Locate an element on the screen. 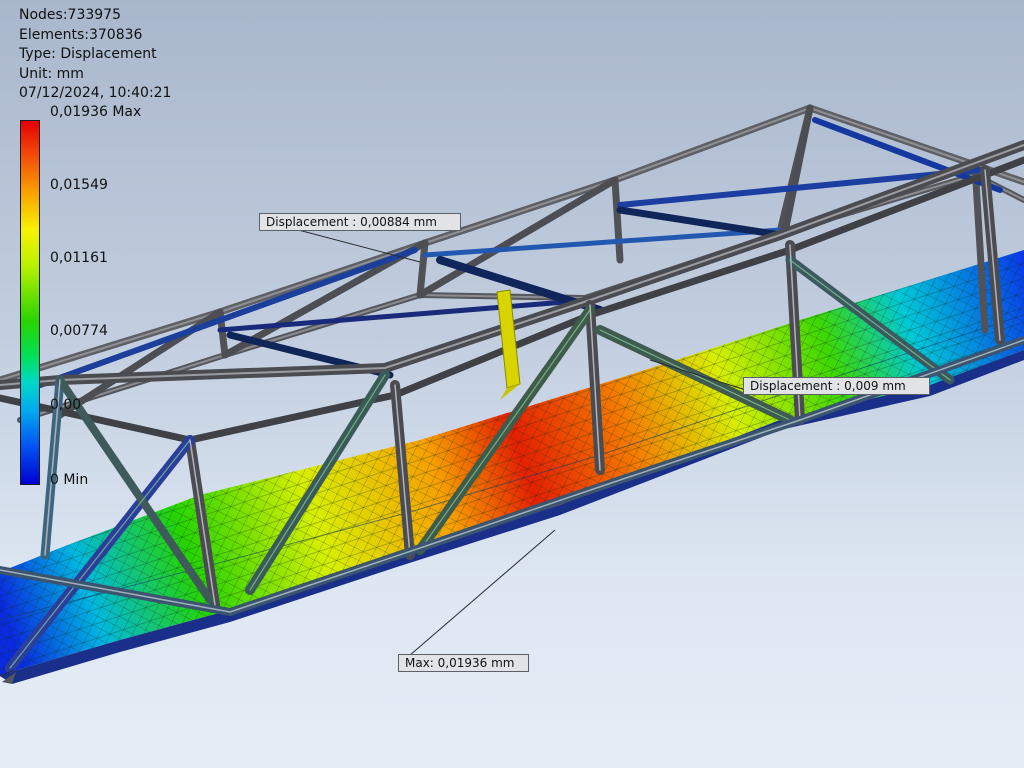 This screenshot has height=768, width=1024. displacement-probe-label: Displacement : 0,009 mm is located at coordinates (836, 386).